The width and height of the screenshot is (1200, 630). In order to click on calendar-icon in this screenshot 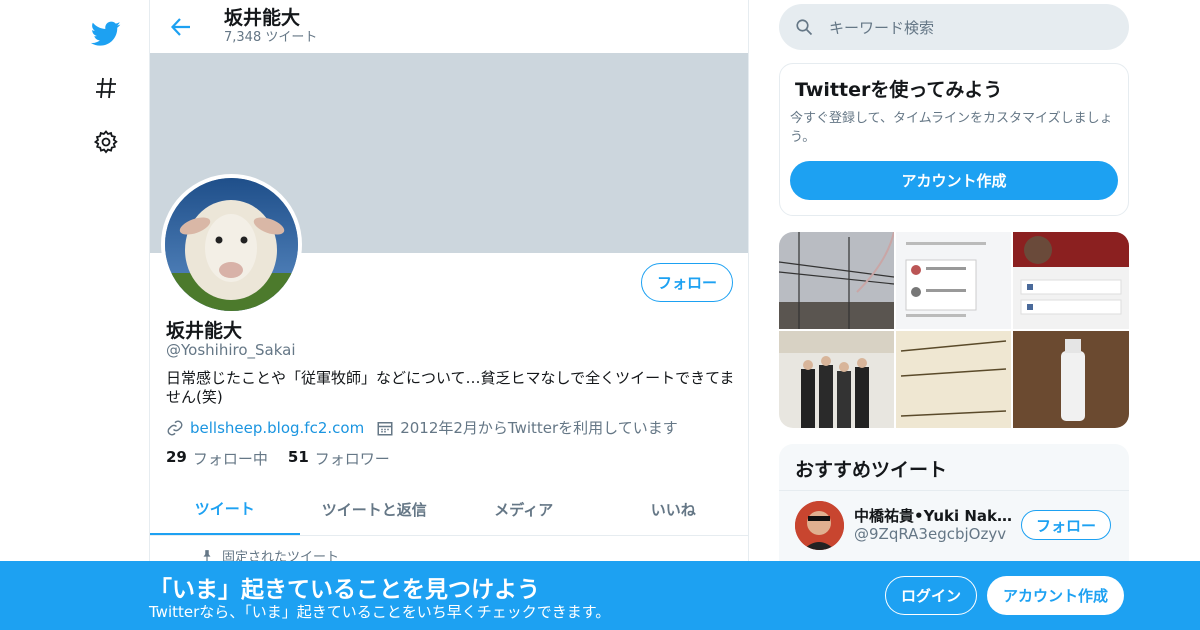, I will do `click(385, 428)`.